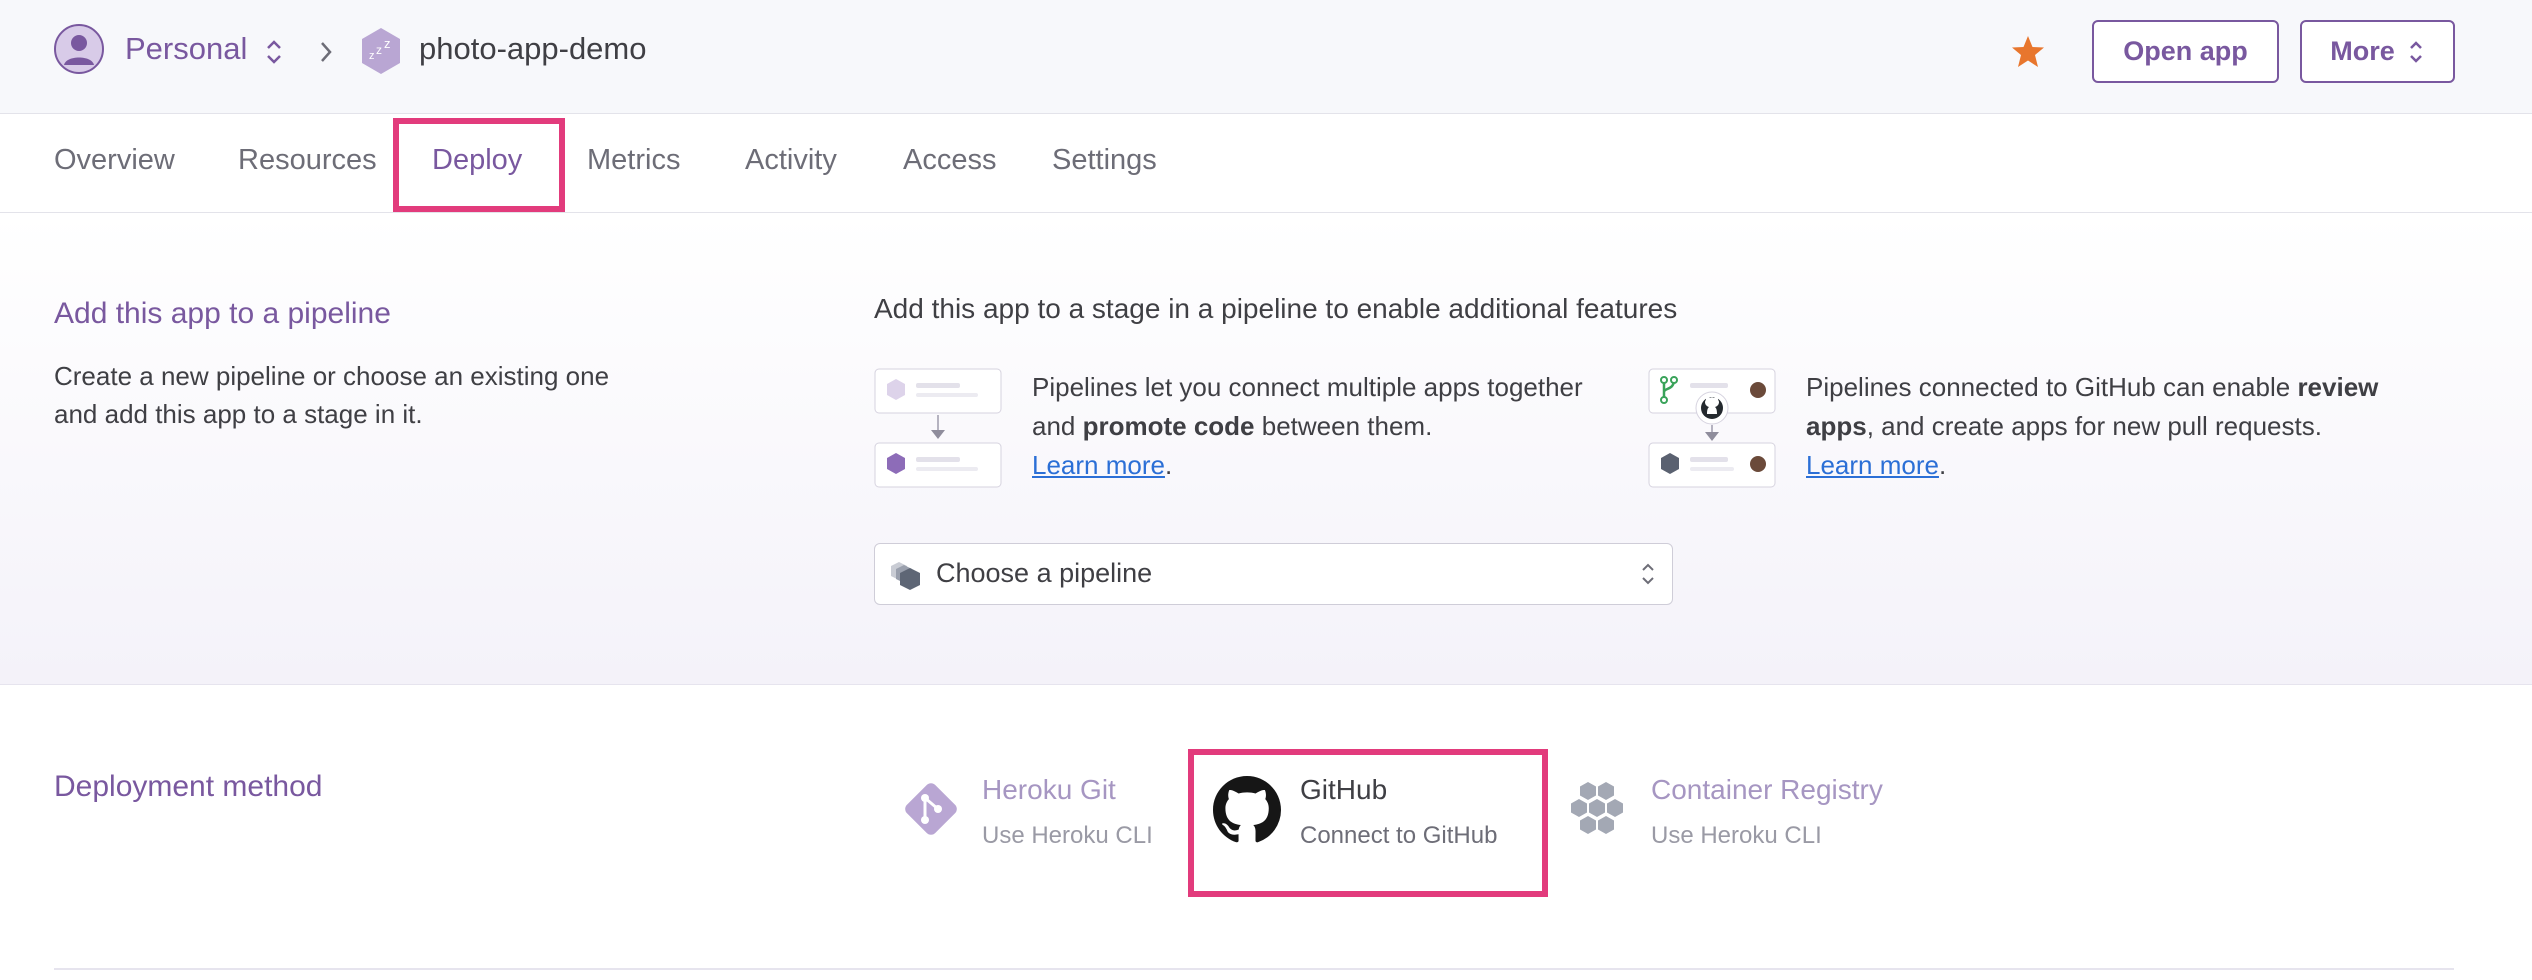 This screenshot has height=980, width=2532. What do you see at coordinates (2415, 51) in the screenshot?
I see `more-caret-icon` at bounding box center [2415, 51].